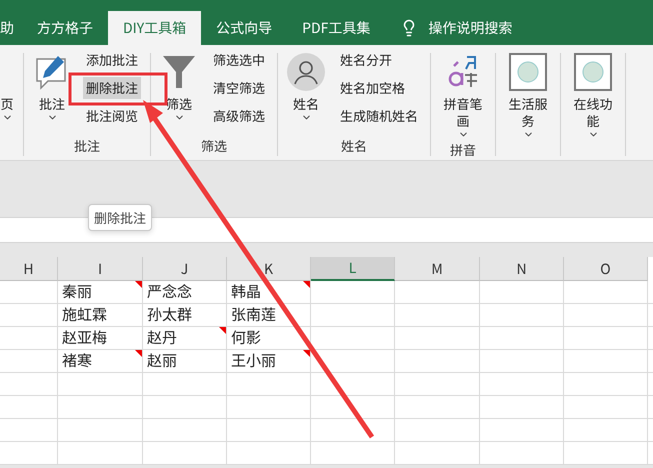 This screenshot has width=653, height=468. I want to click on table-cell: 张南莲, so click(269, 315).